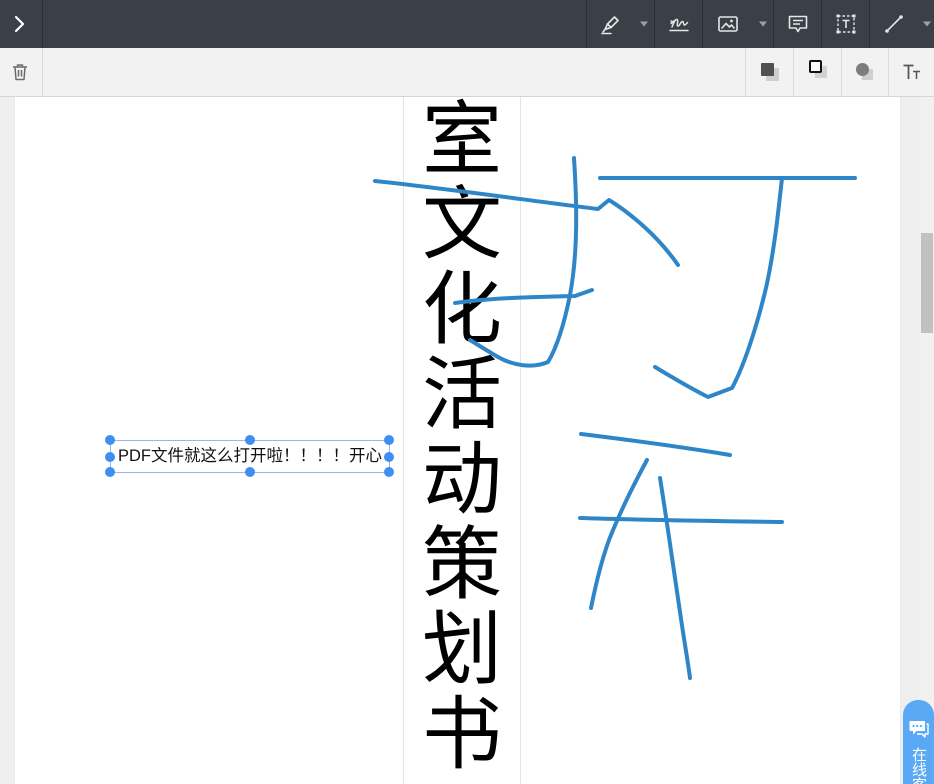  I want to click on trash-icon, so click(20, 72).